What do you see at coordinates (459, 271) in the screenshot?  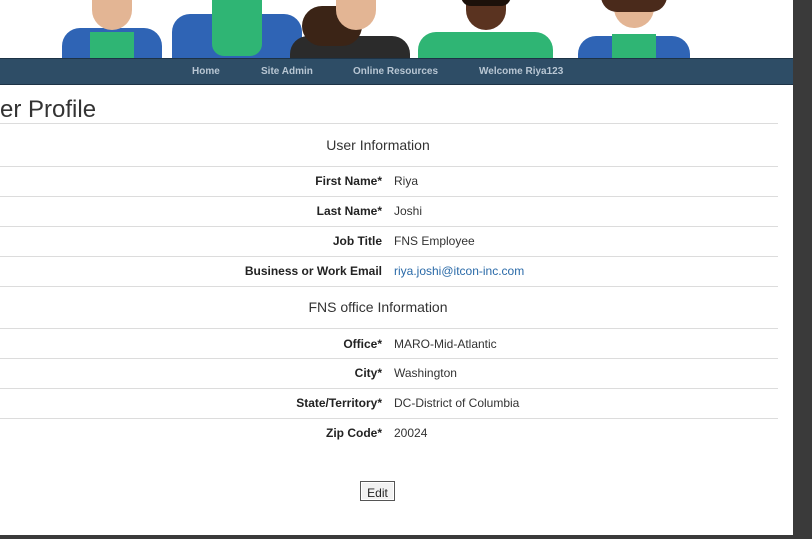 I see `email-link: riya.joshi@itcon-inc.com` at bounding box center [459, 271].